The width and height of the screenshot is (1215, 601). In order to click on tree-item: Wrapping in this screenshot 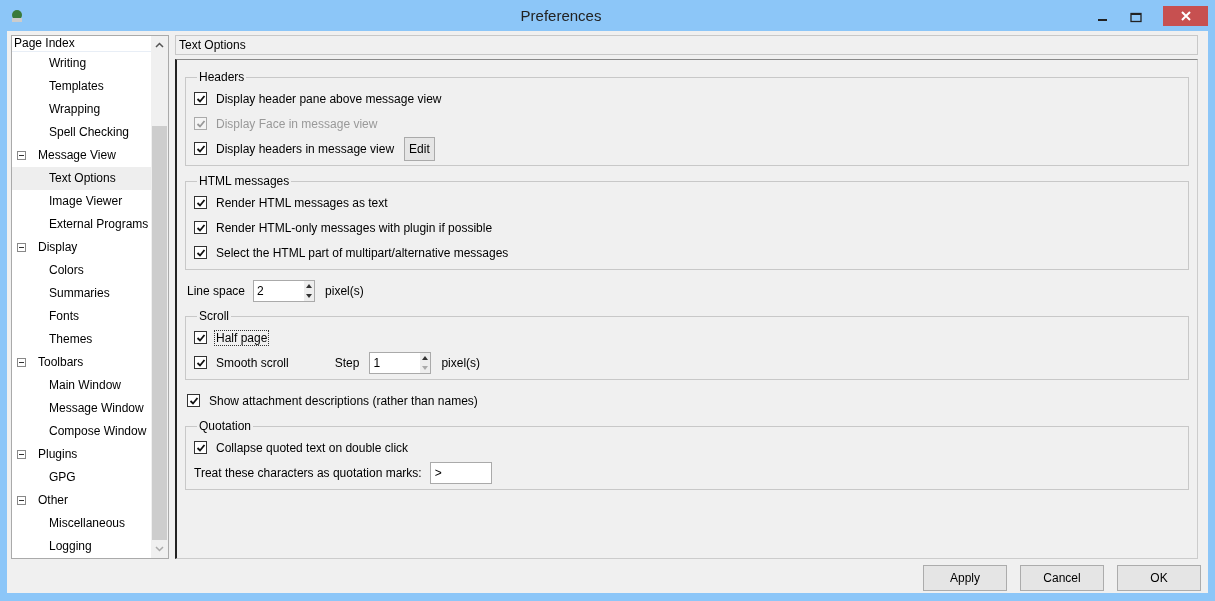, I will do `click(81, 109)`.